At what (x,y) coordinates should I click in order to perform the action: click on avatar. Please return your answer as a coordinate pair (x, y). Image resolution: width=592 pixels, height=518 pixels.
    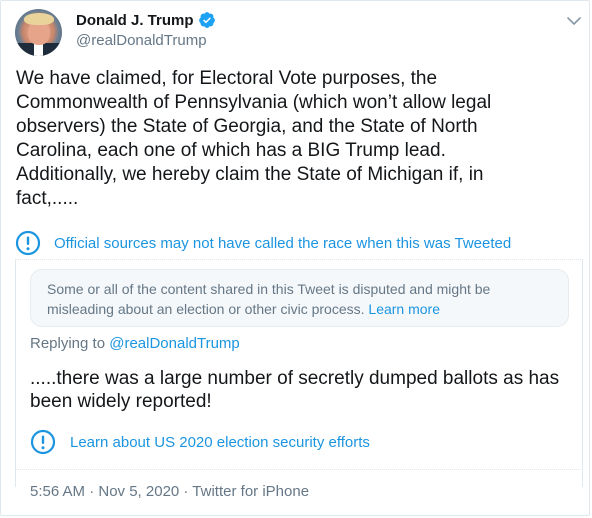
    Looking at the image, I should click on (38, 32).